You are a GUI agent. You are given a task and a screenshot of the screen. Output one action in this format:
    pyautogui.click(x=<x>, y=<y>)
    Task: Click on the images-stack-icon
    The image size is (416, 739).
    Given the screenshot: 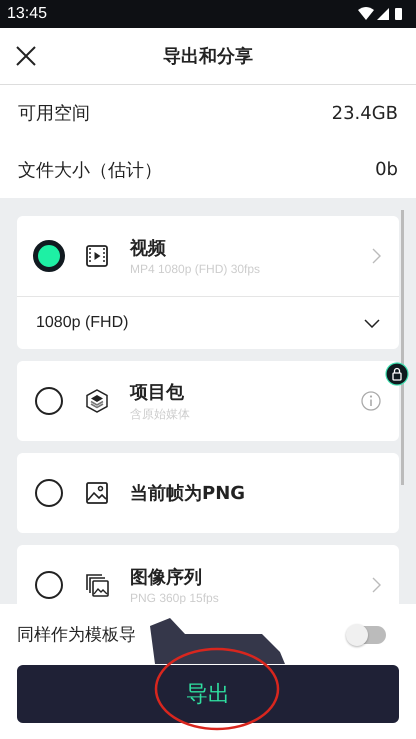 What is the action you would take?
    pyautogui.click(x=97, y=585)
    